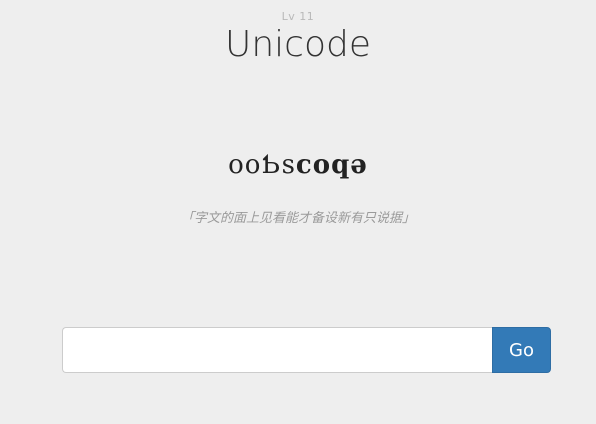 The image size is (596, 424). What do you see at coordinates (331, 165) in the screenshot?
I see `puzzle-text-bold: coqǝ` at bounding box center [331, 165].